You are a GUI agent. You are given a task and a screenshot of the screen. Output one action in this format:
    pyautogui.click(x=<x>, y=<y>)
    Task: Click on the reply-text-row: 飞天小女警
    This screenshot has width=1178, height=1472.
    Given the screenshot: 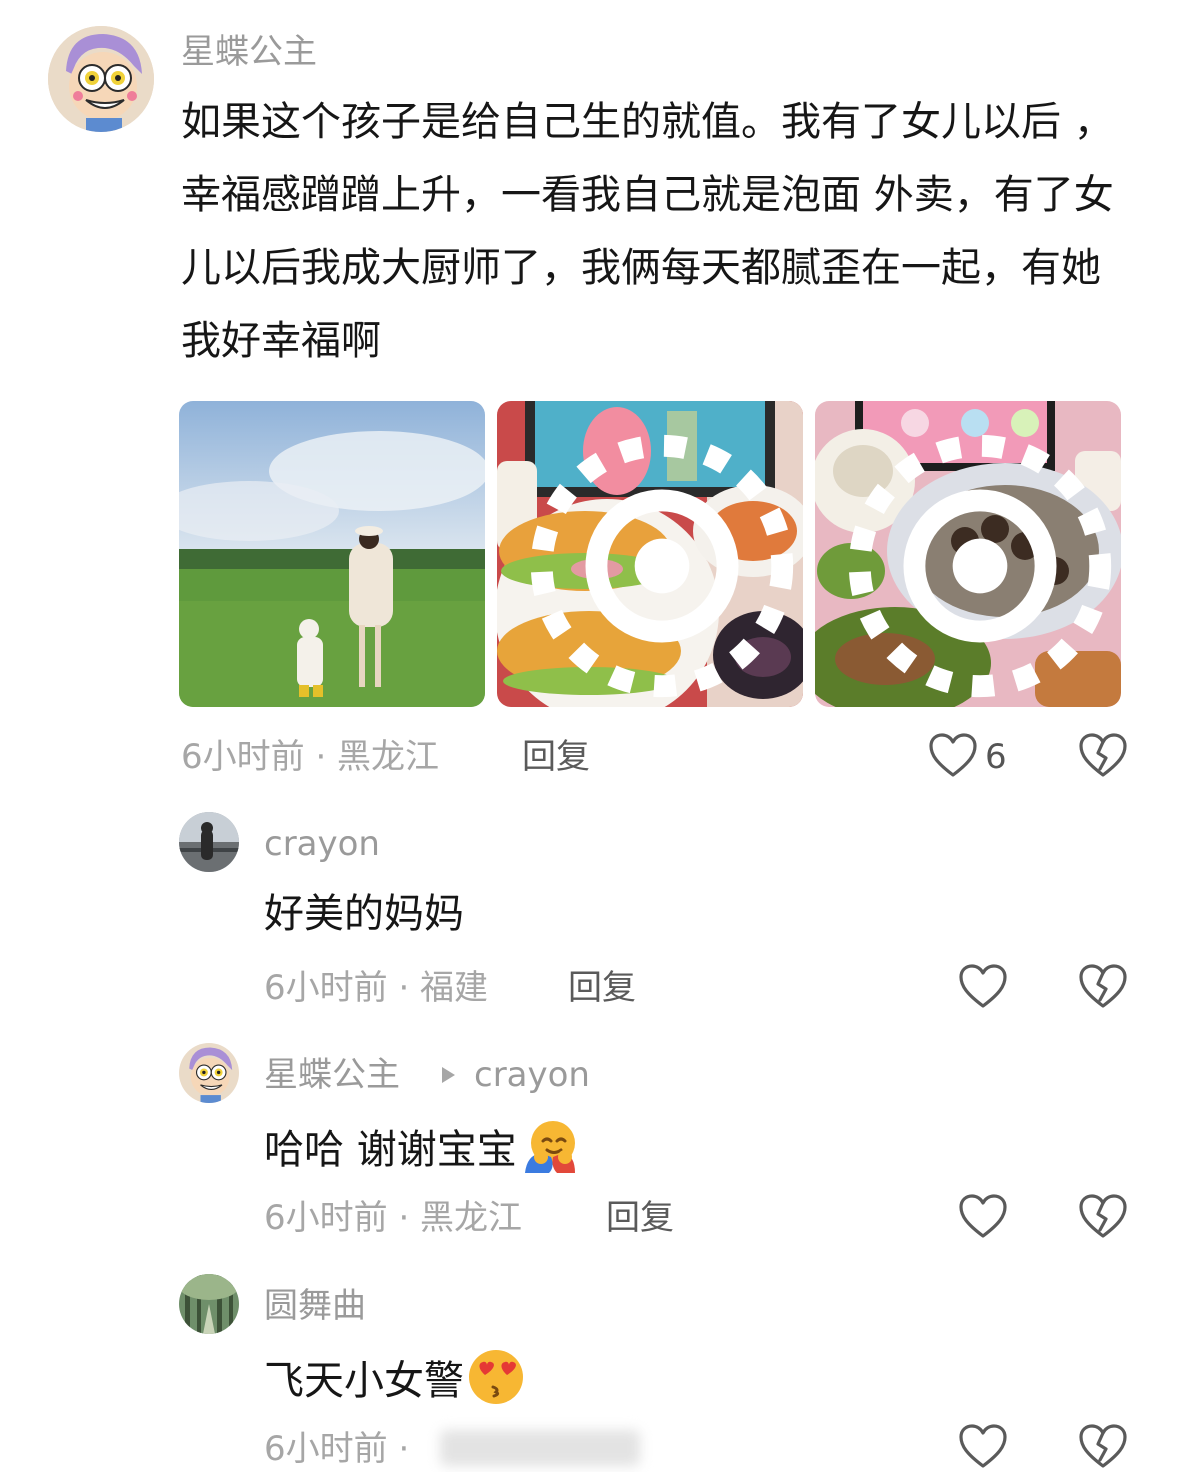 What is the action you would take?
    pyautogui.click(x=395, y=1377)
    